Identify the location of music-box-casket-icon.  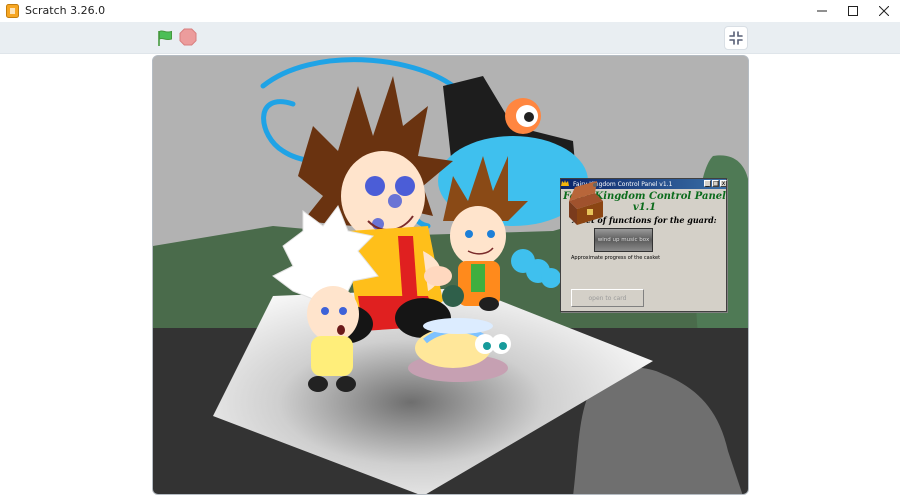
(586, 203).